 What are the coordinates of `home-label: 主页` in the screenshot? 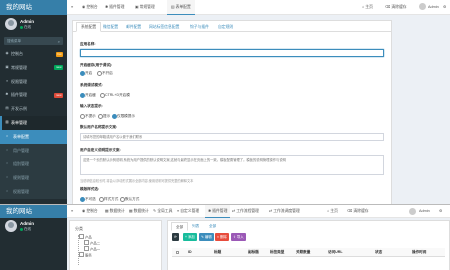 It's located at (334, 211).